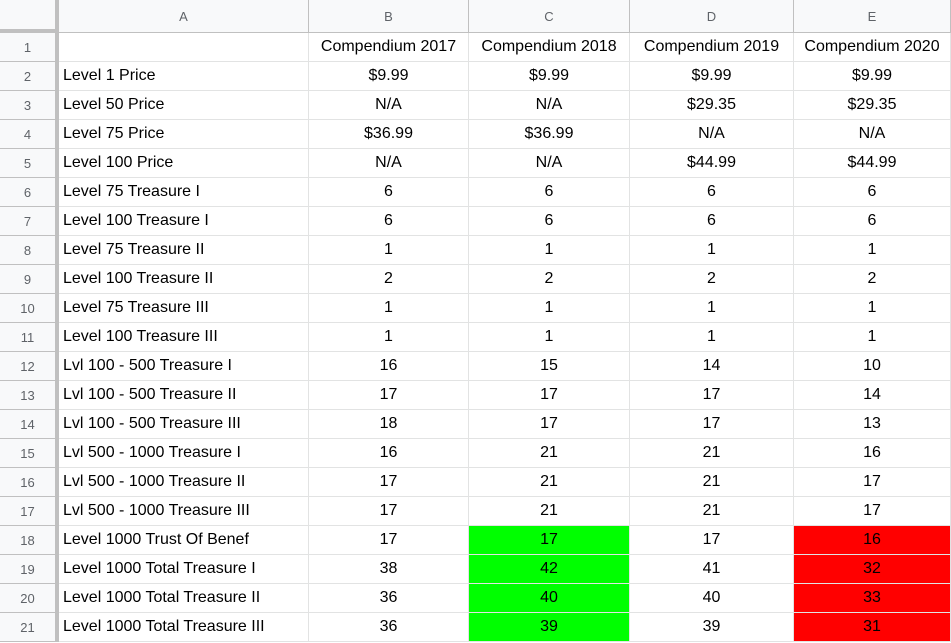 This screenshot has width=951, height=643. I want to click on cell-d21: 39, so click(712, 627).